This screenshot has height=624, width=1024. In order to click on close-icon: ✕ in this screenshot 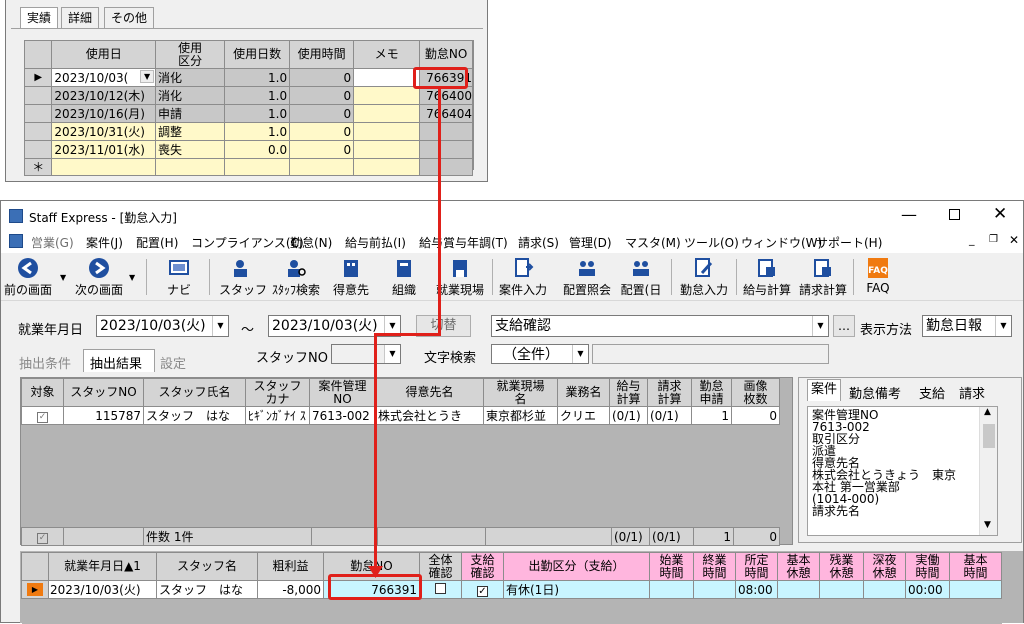, I will do `click(1000, 214)`.